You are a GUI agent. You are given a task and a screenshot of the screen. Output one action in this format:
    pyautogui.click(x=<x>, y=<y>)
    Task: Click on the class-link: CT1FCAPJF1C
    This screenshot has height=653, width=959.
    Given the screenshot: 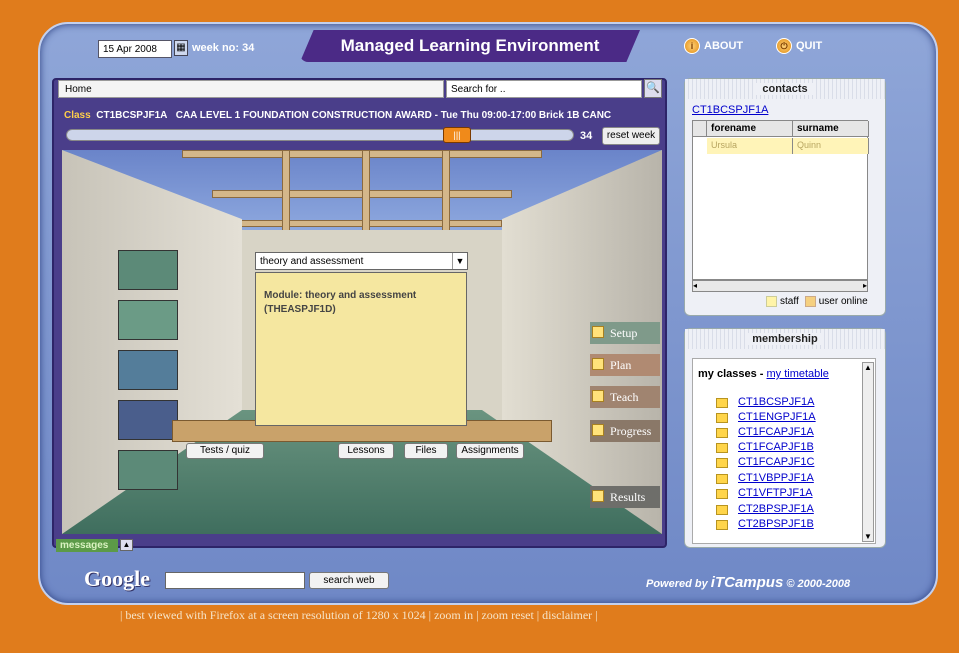 What is the action you would take?
    pyautogui.click(x=765, y=462)
    